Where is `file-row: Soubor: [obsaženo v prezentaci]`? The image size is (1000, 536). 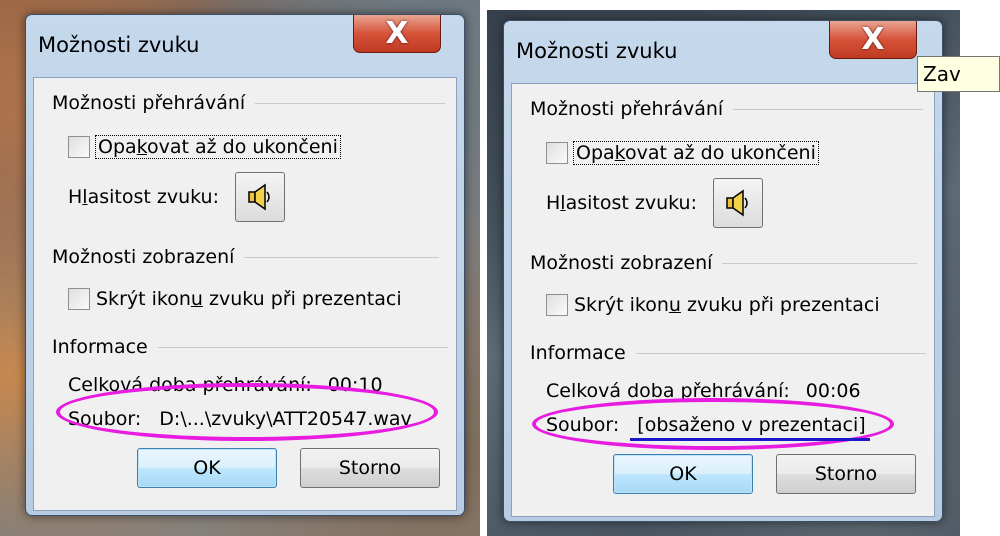 file-row: Soubor: [obsaženo v prezentaci] is located at coordinates (706, 425).